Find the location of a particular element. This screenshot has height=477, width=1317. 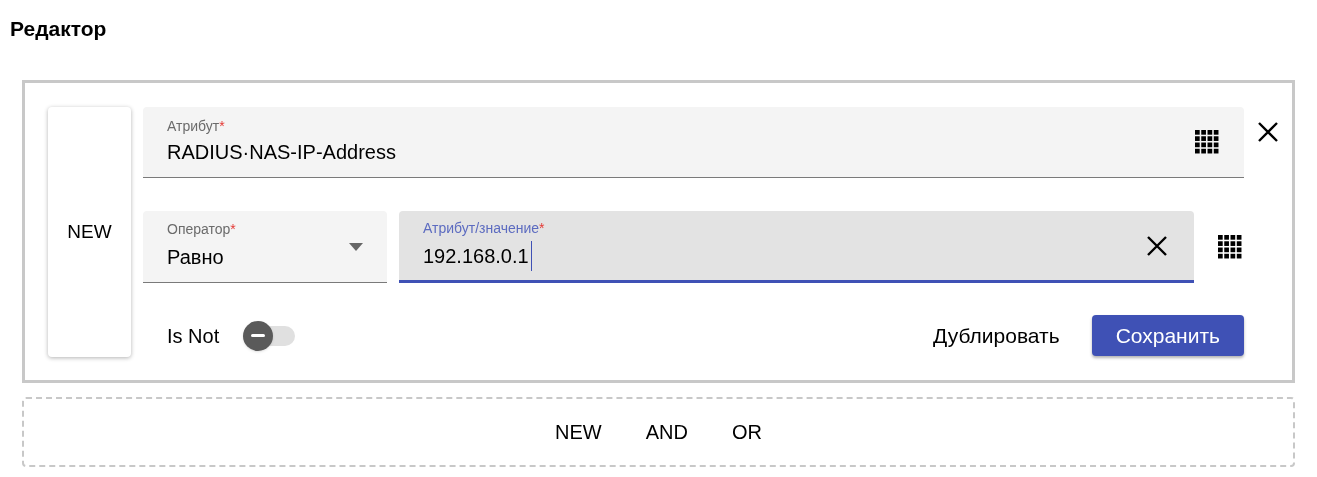

field-value: 192.168.0.1 is located at coordinates (477, 256).